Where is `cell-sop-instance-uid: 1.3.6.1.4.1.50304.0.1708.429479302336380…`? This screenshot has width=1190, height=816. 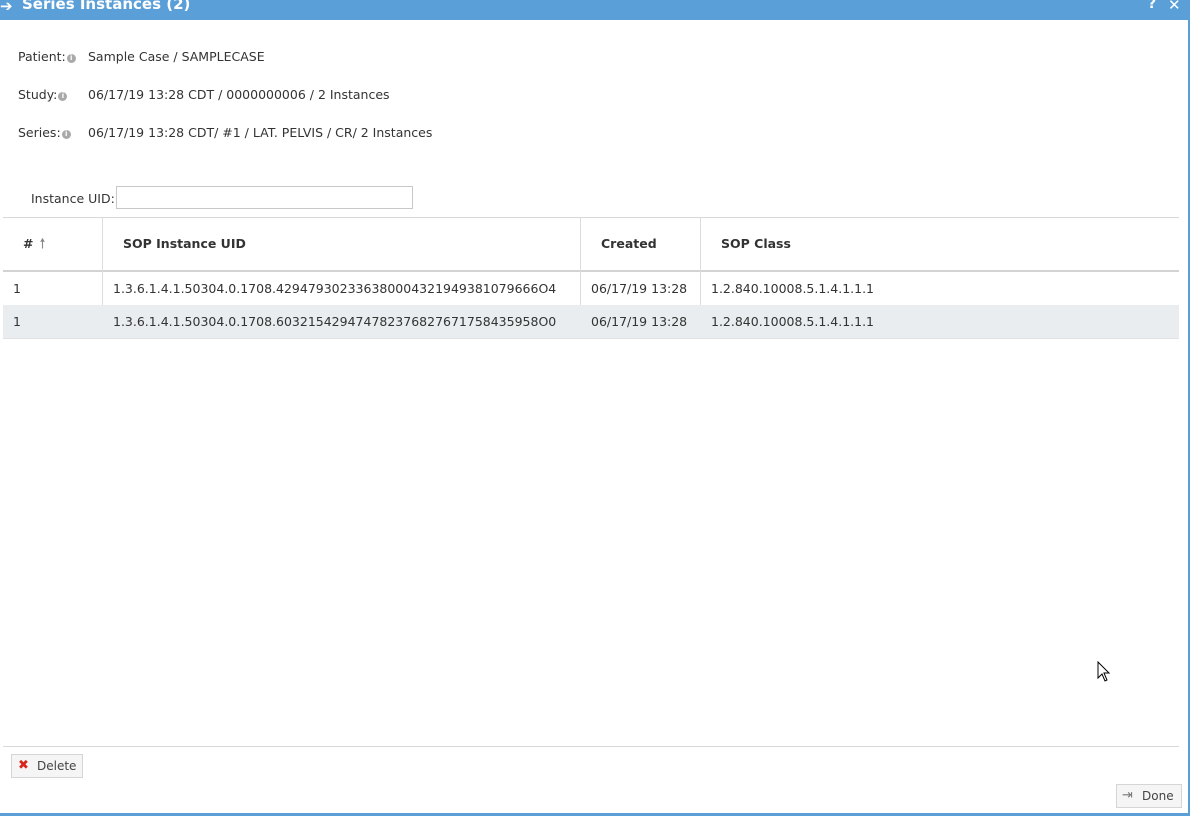 cell-sop-instance-uid: 1.3.6.1.4.1.50304.0.1708.429479302336380… is located at coordinates (335, 288).